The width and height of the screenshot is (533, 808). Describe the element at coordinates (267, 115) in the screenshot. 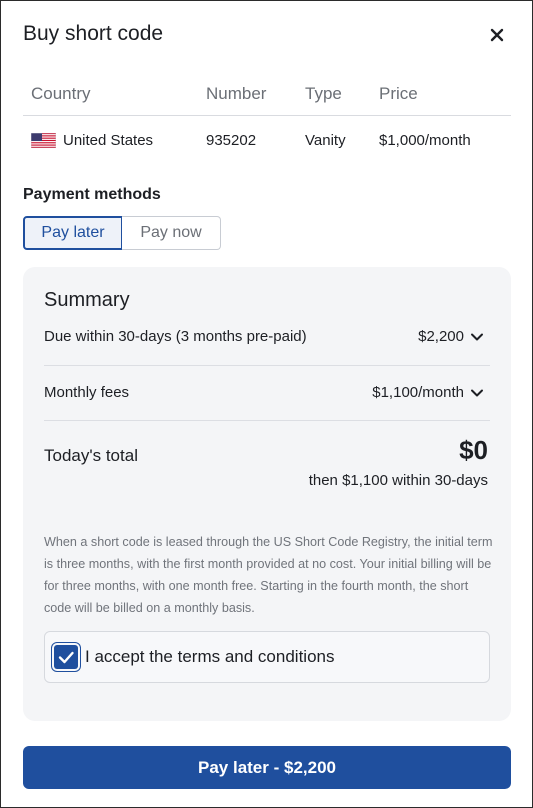

I see `table-header-divider` at that location.